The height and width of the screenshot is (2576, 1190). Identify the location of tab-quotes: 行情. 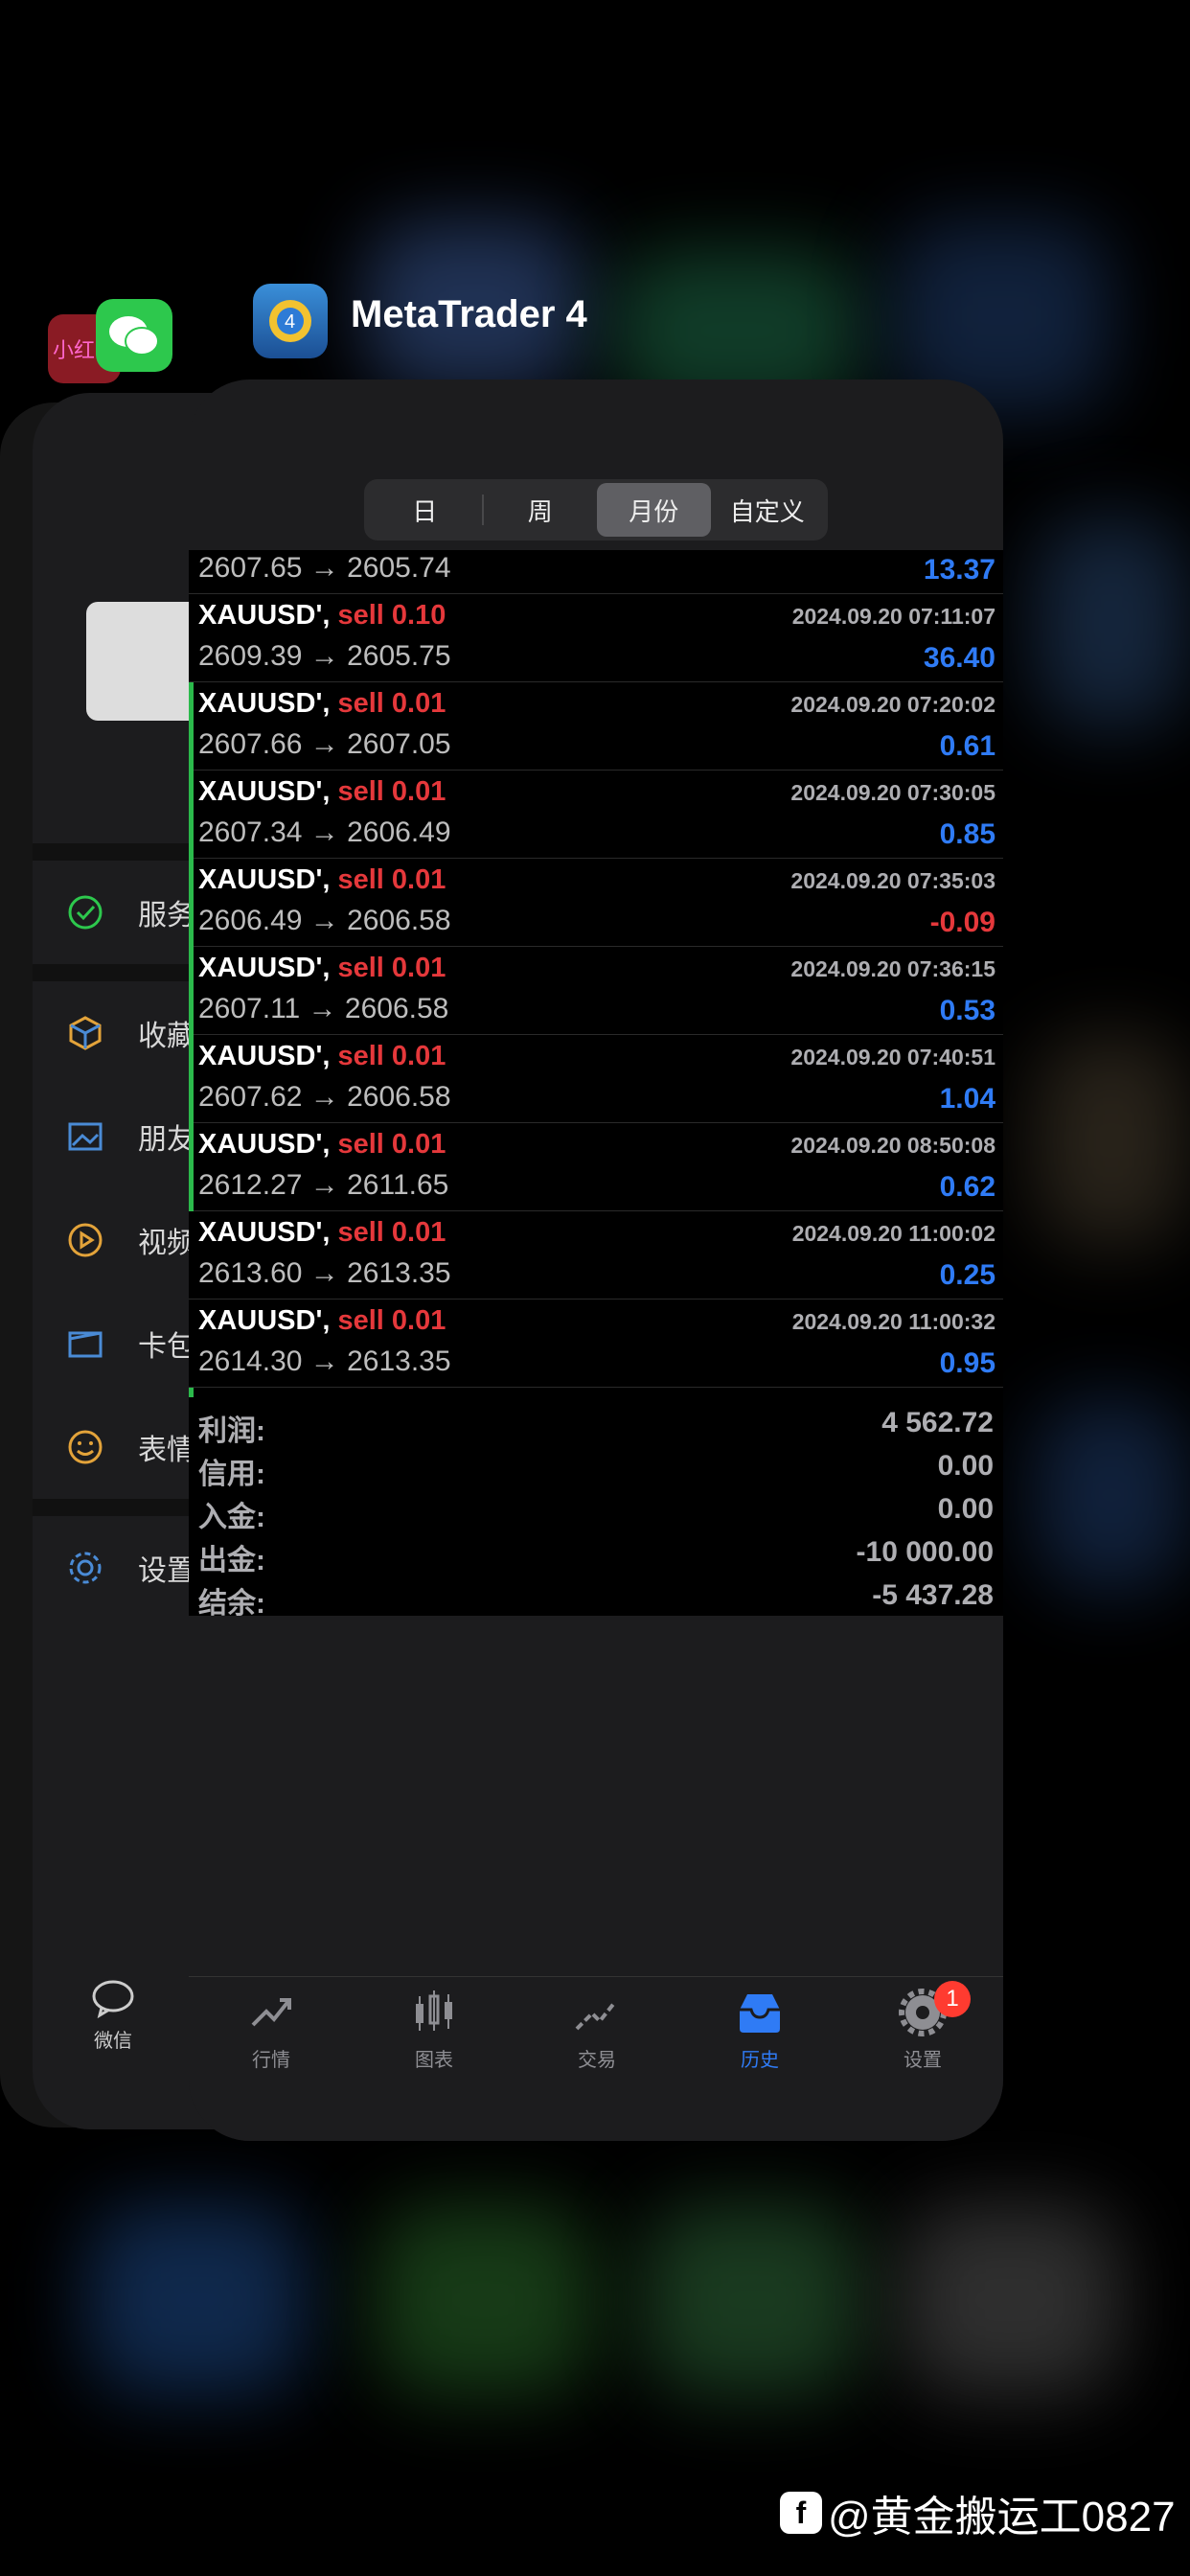
(271, 2029).